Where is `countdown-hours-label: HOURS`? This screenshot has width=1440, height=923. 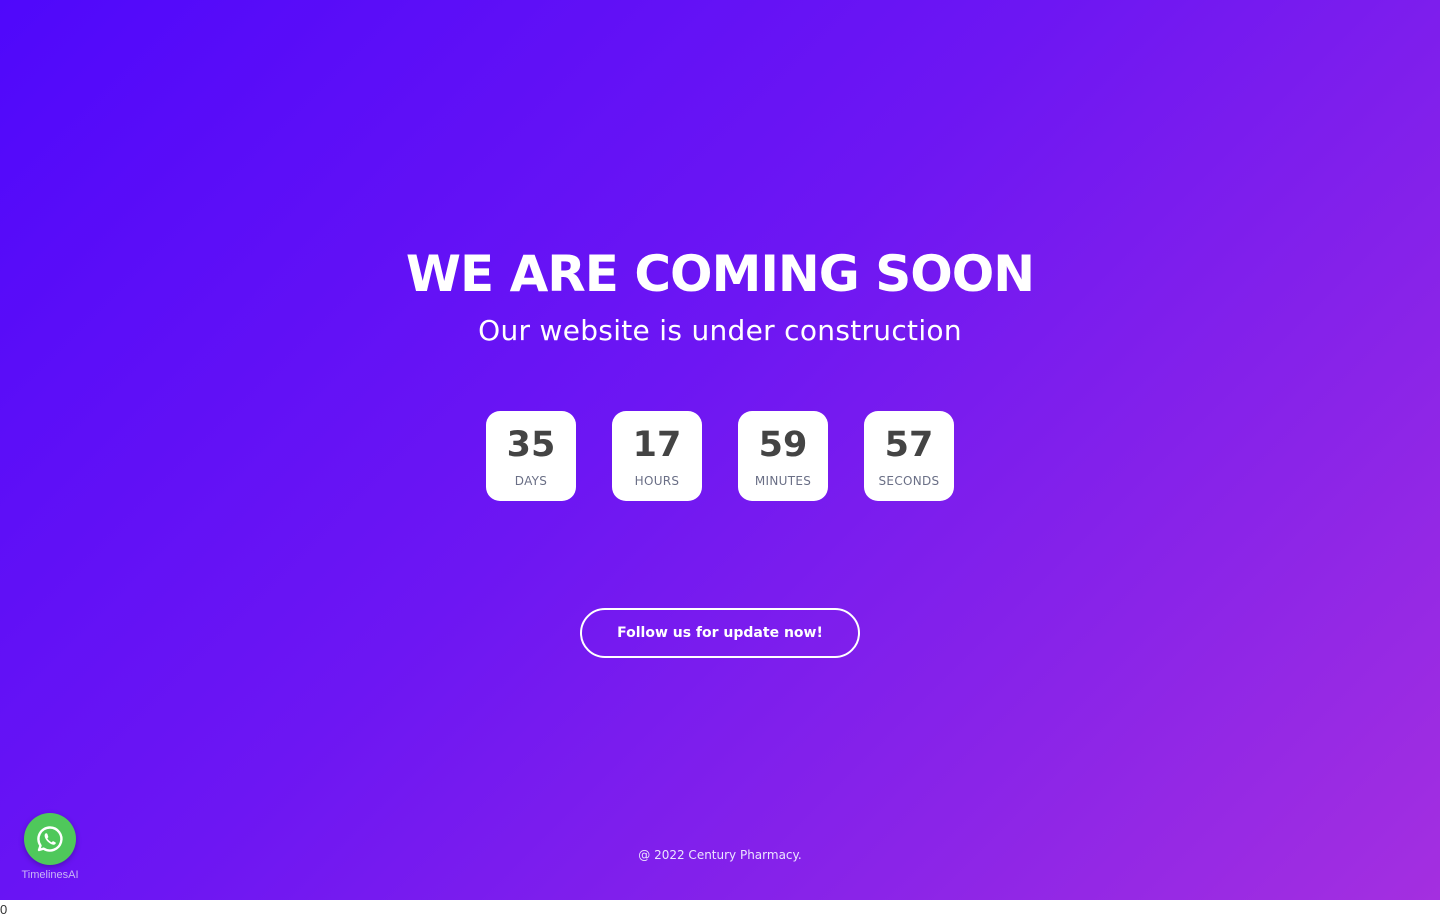
countdown-hours-label: HOURS is located at coordinates (657, 481).